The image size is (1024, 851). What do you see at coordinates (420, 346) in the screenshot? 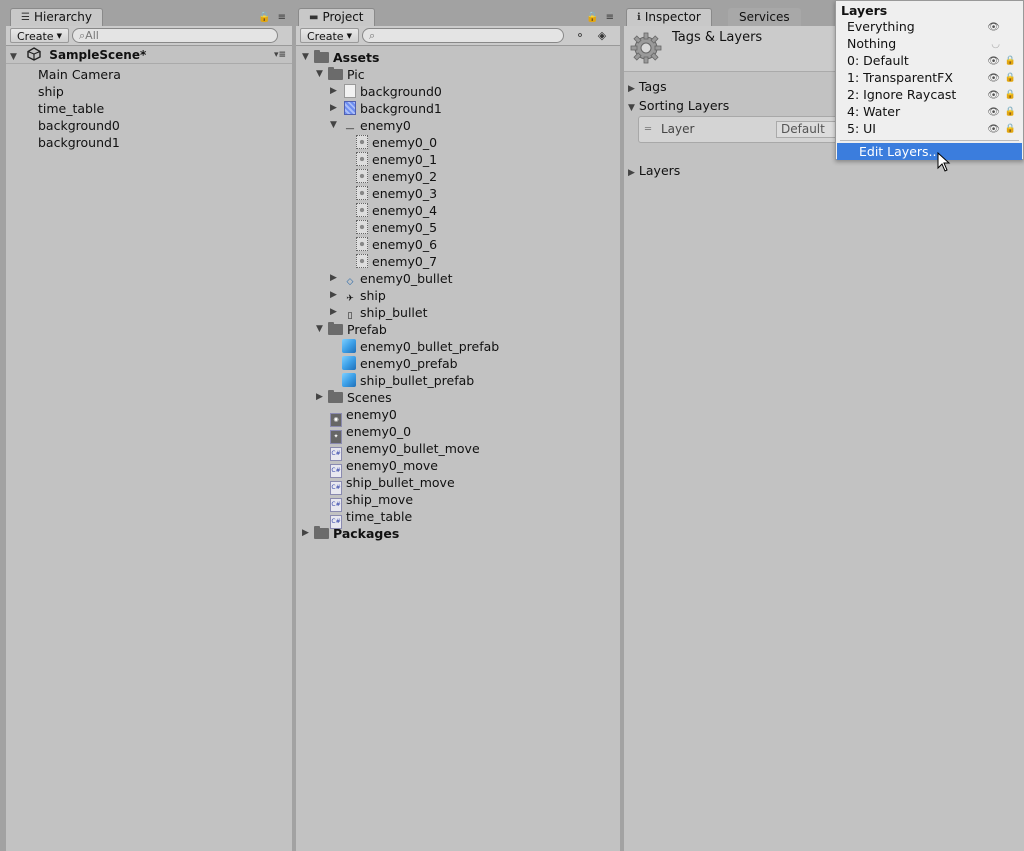
I see `tree-item-prefab: enemy0_bullet_prefab` at bounding box center [420, 346].